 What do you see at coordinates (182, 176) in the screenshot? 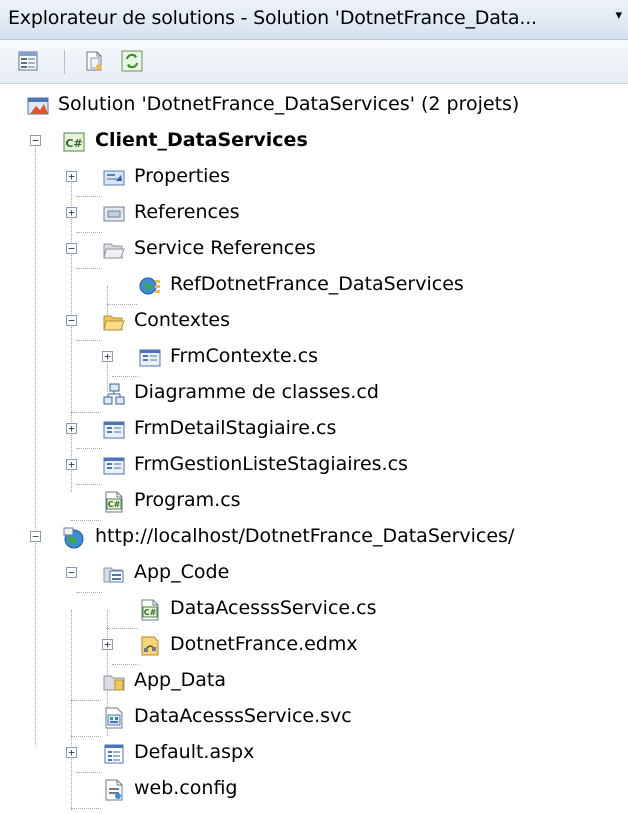
I see `tree-item-label: Properties` at bounding box center [182, 176].